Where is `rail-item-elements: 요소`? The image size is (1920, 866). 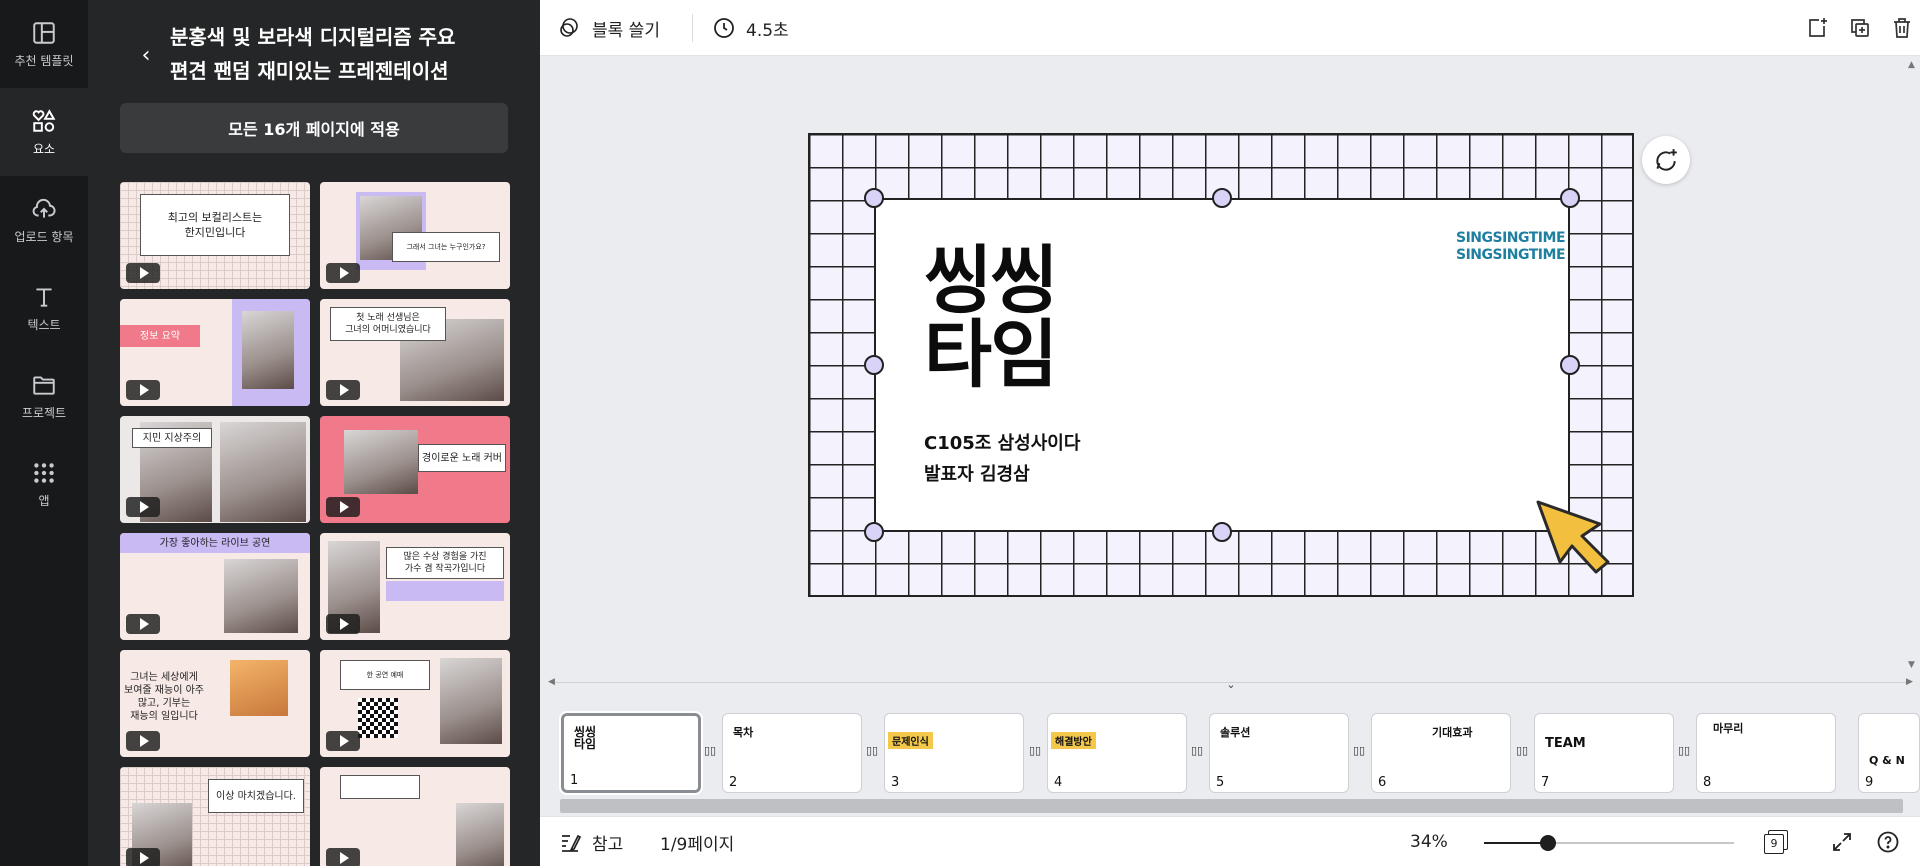
rail-item-elements: 요소 is located at coordinates (44, 132).